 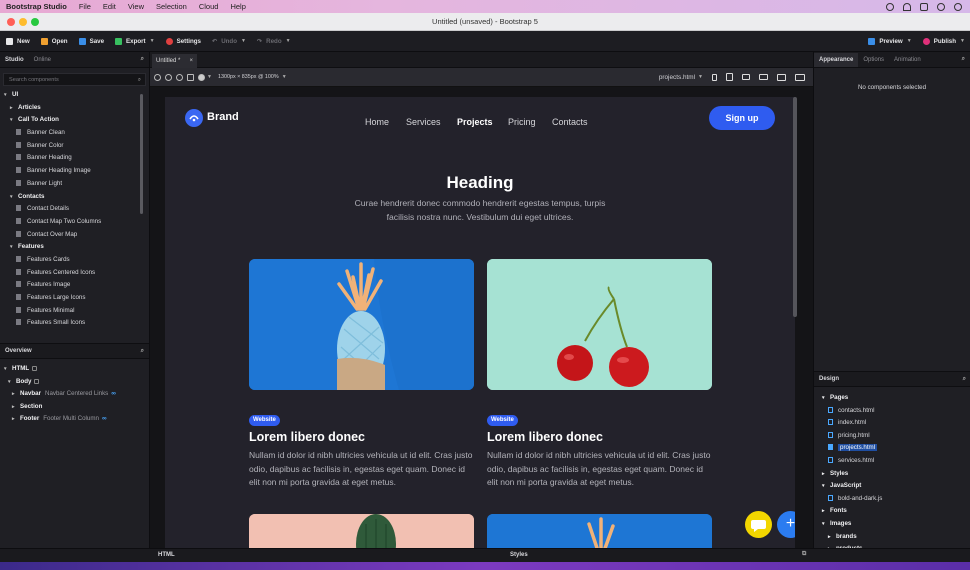 I want to click on zoom-in-icon, so click(x=157, y=77).